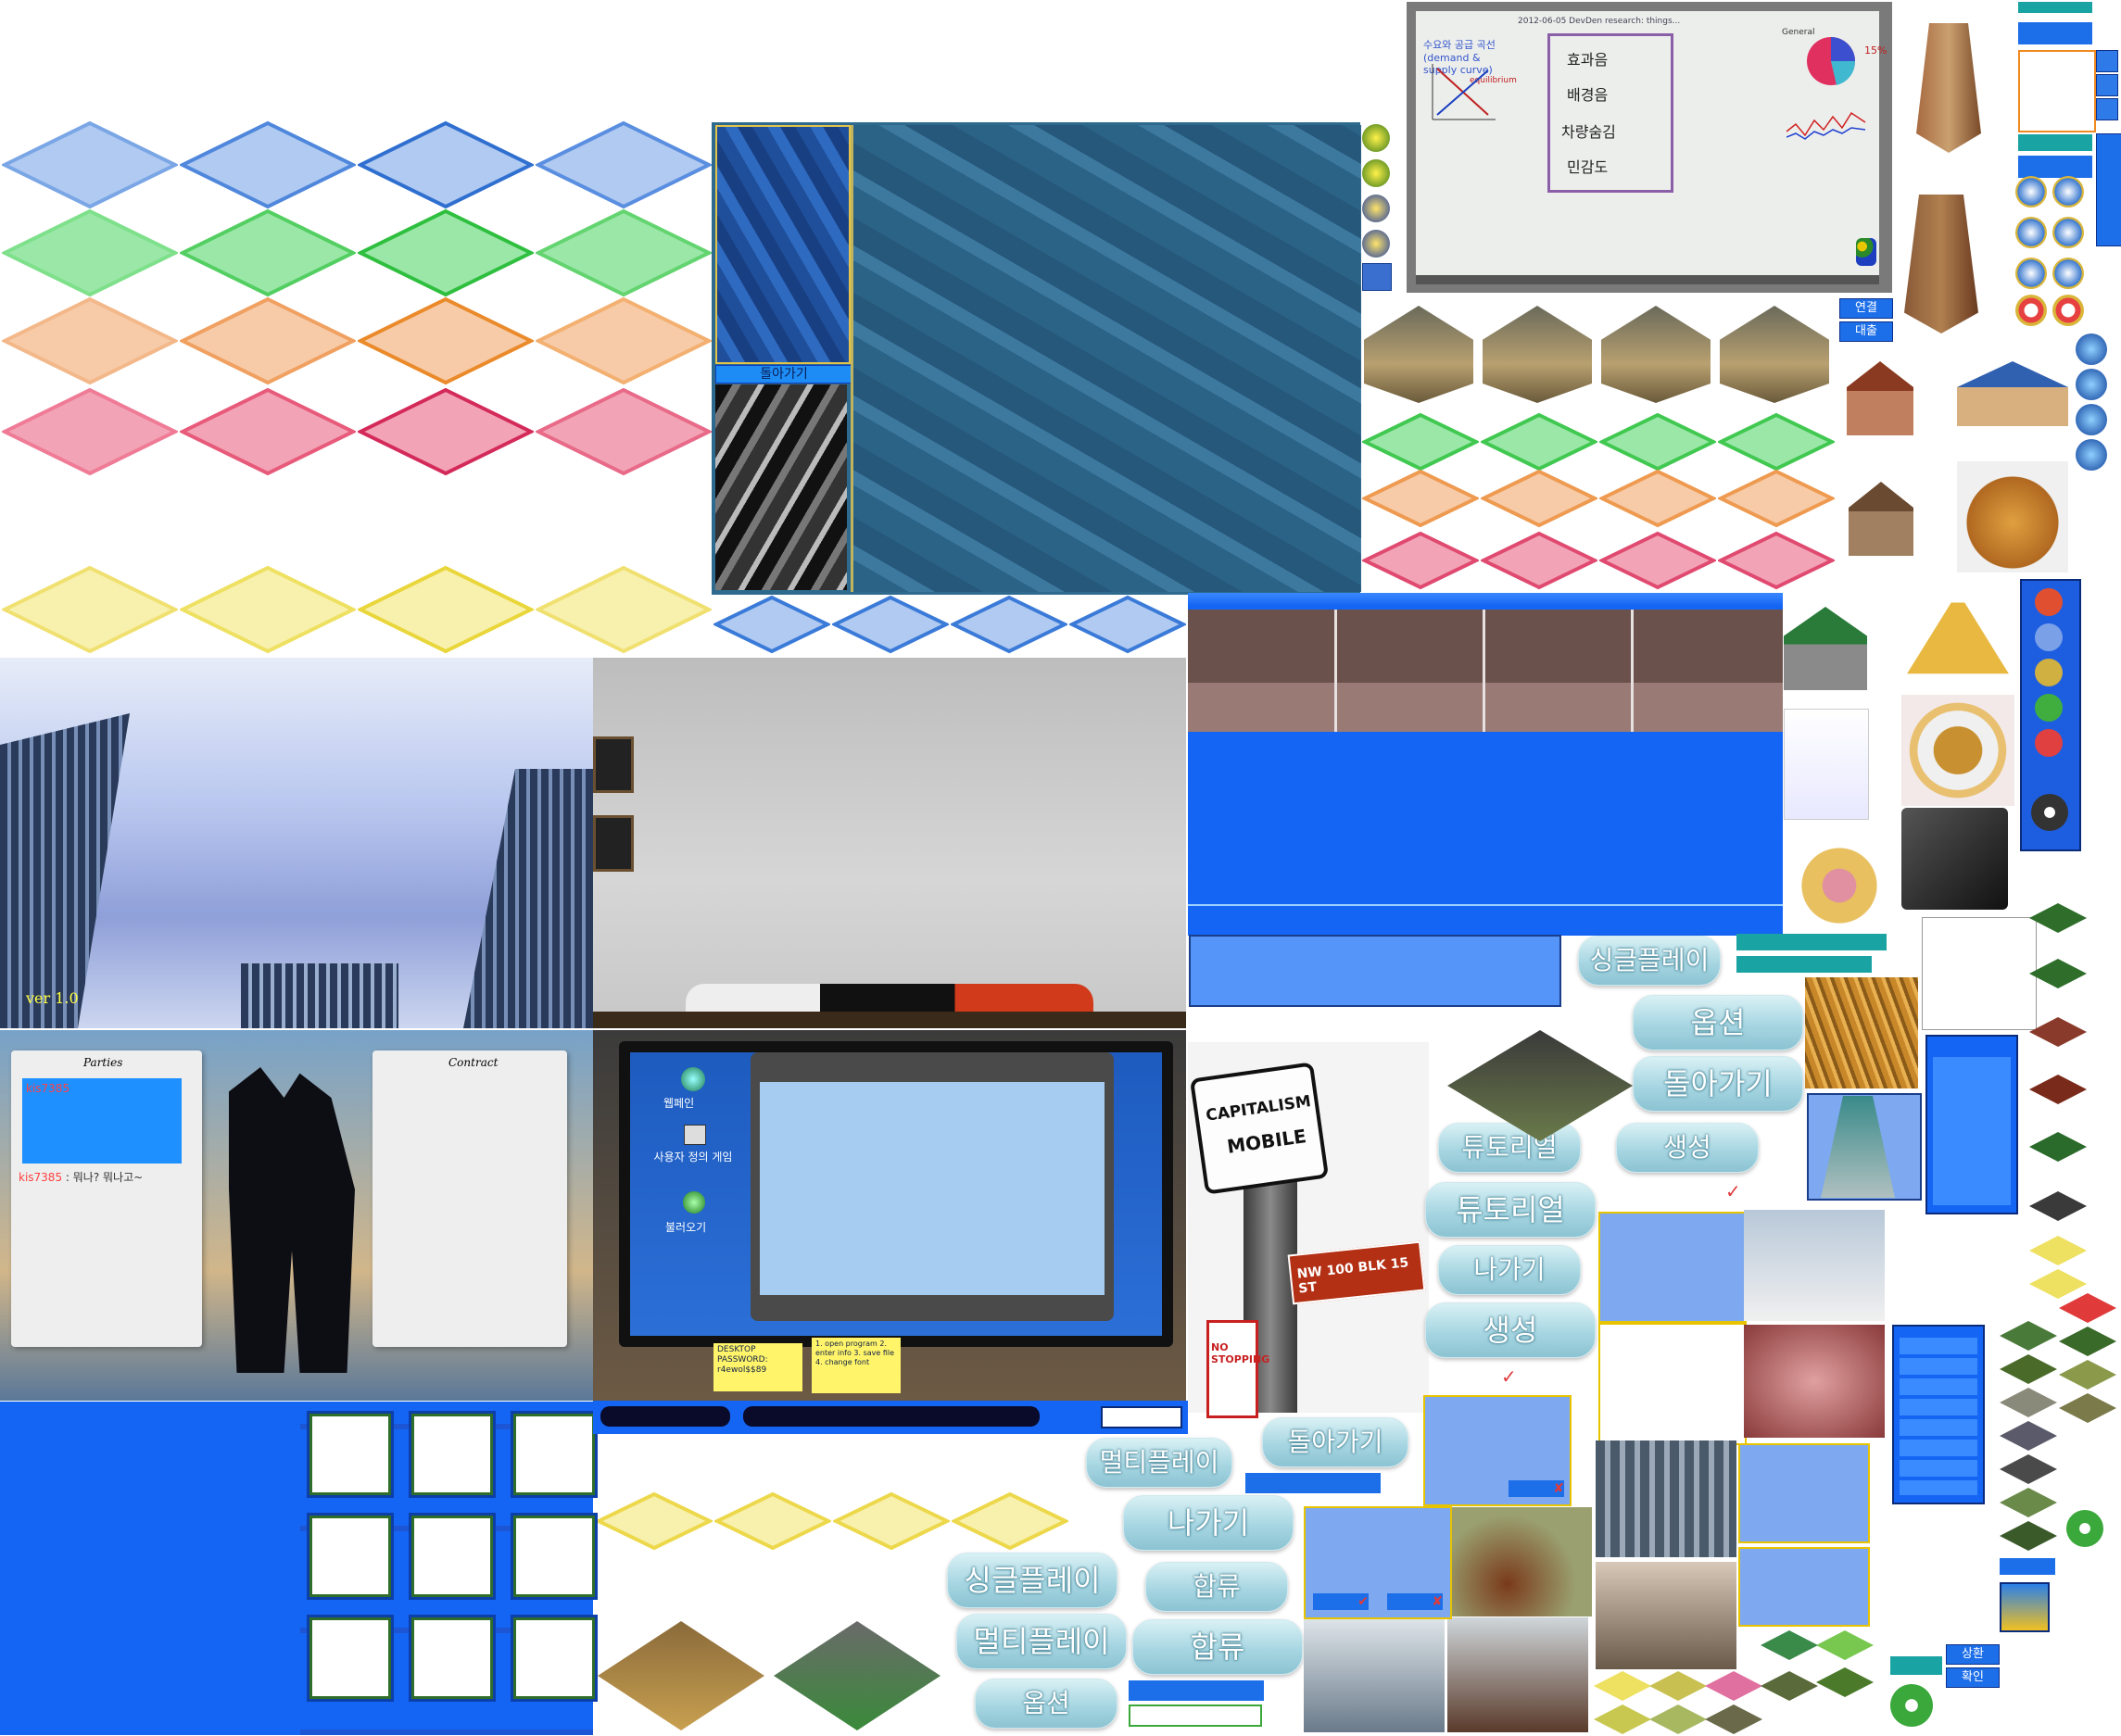 This screenshot has height=1736, width=2121. Describe the element at coordinates (1009, 624) in the screenshot. I see `blue-diamond-tile` at that location.